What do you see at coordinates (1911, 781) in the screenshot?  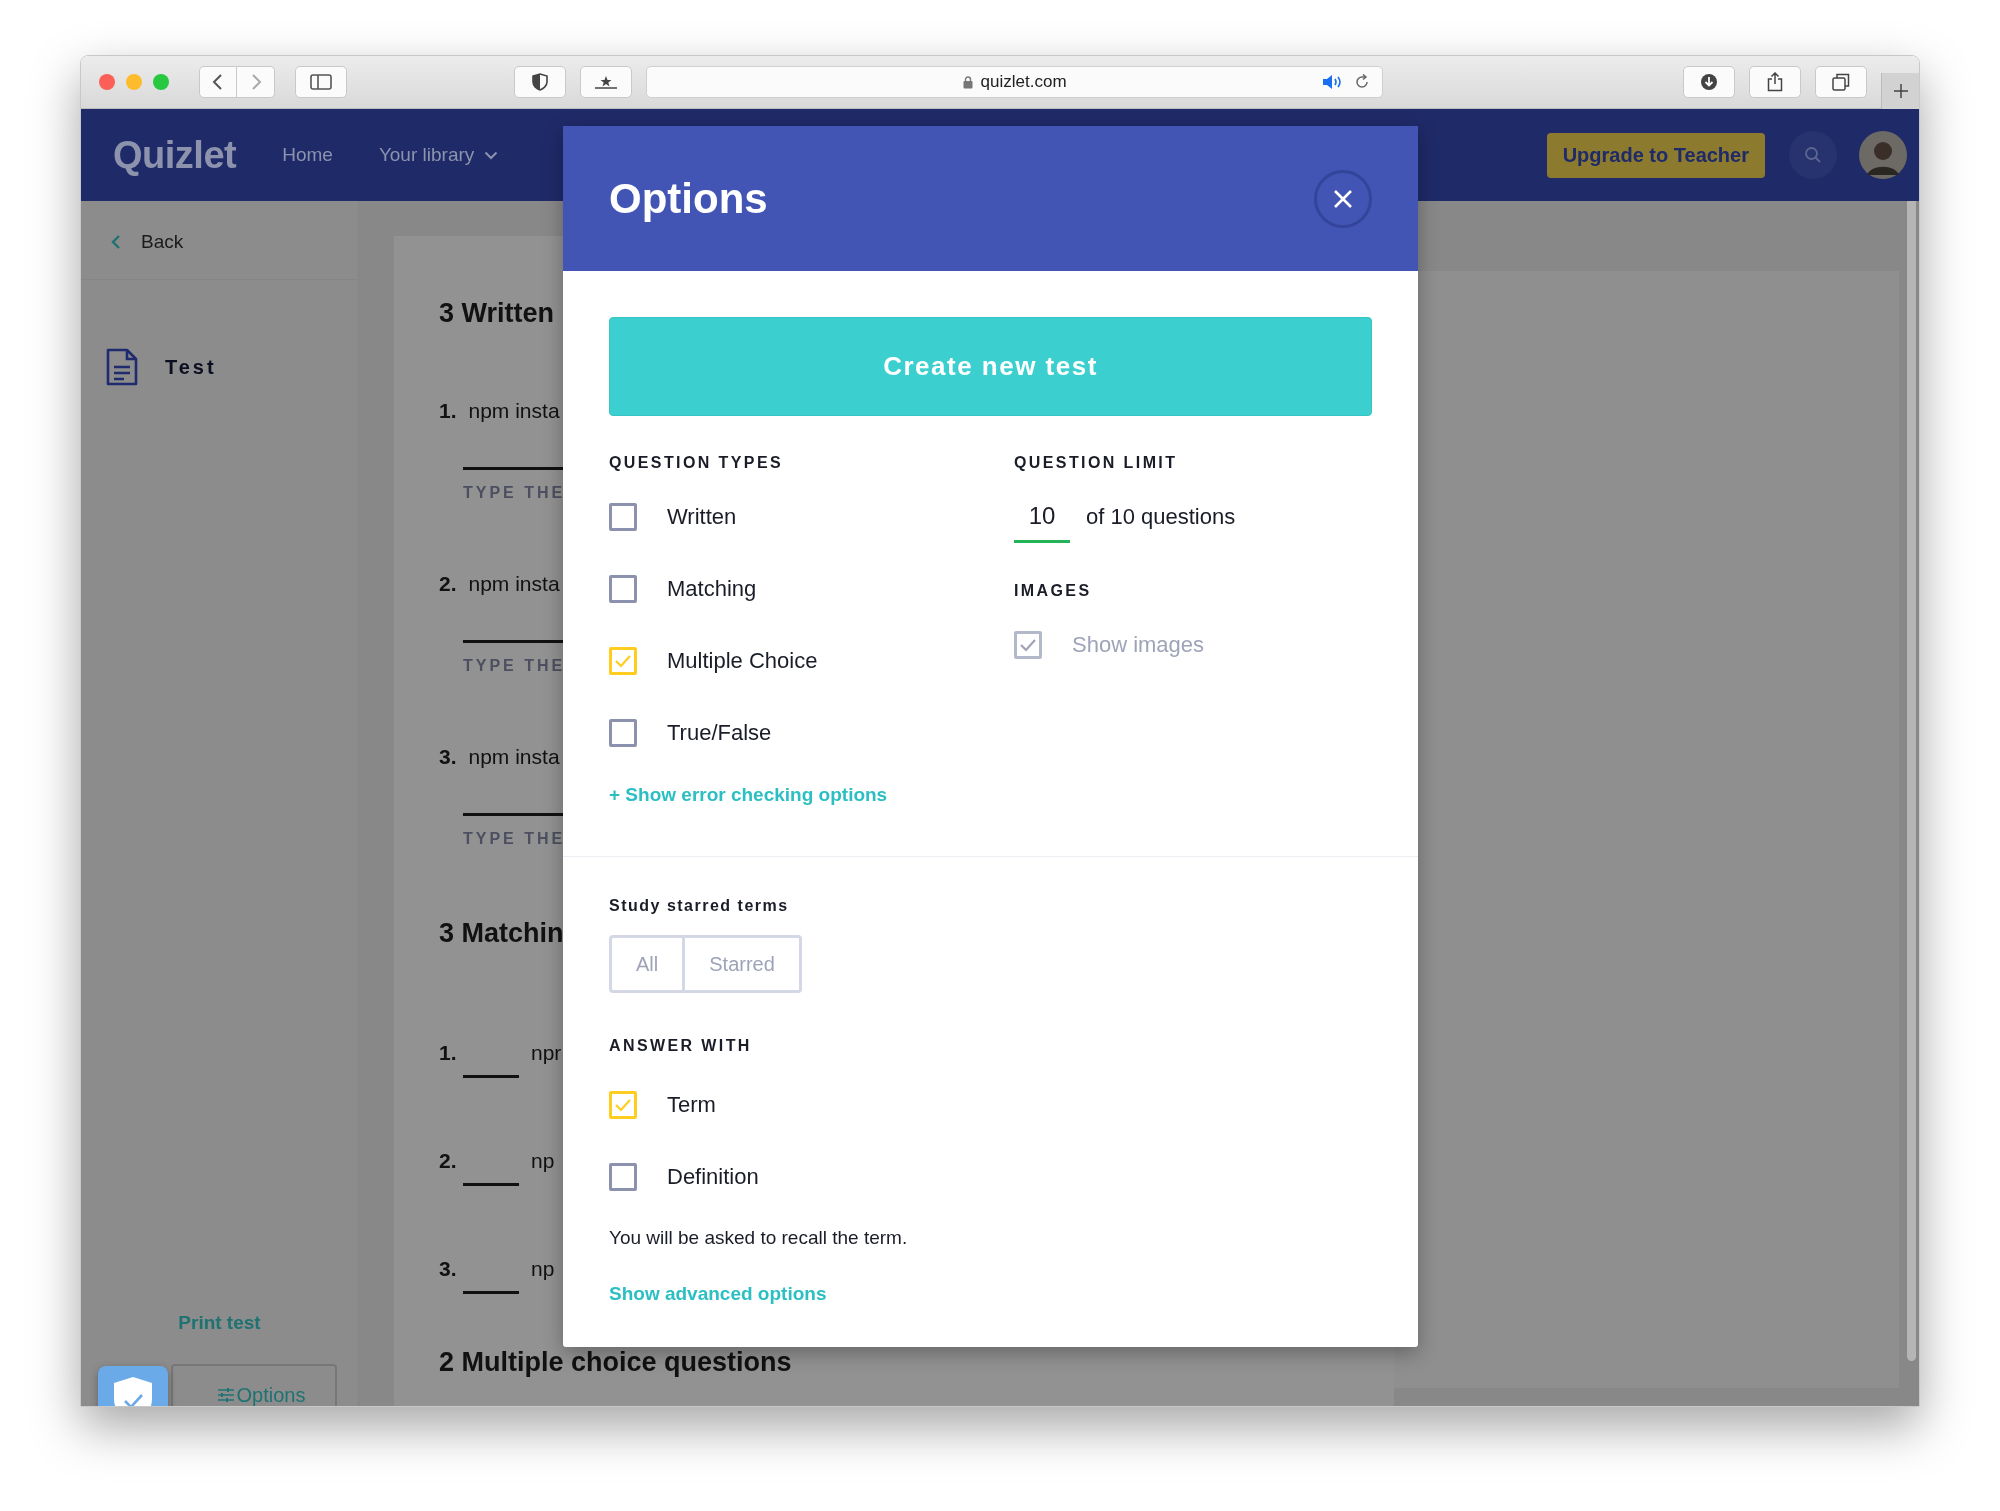 I see `scrollbar` at bounding box center [1911, 781].